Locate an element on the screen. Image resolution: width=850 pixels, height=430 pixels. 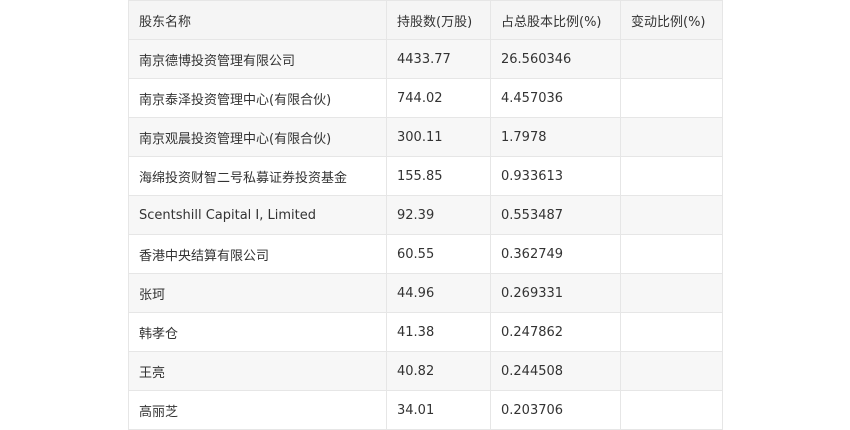
header-shares-held: 持股数(万股) is located at coordinates (438, 20).